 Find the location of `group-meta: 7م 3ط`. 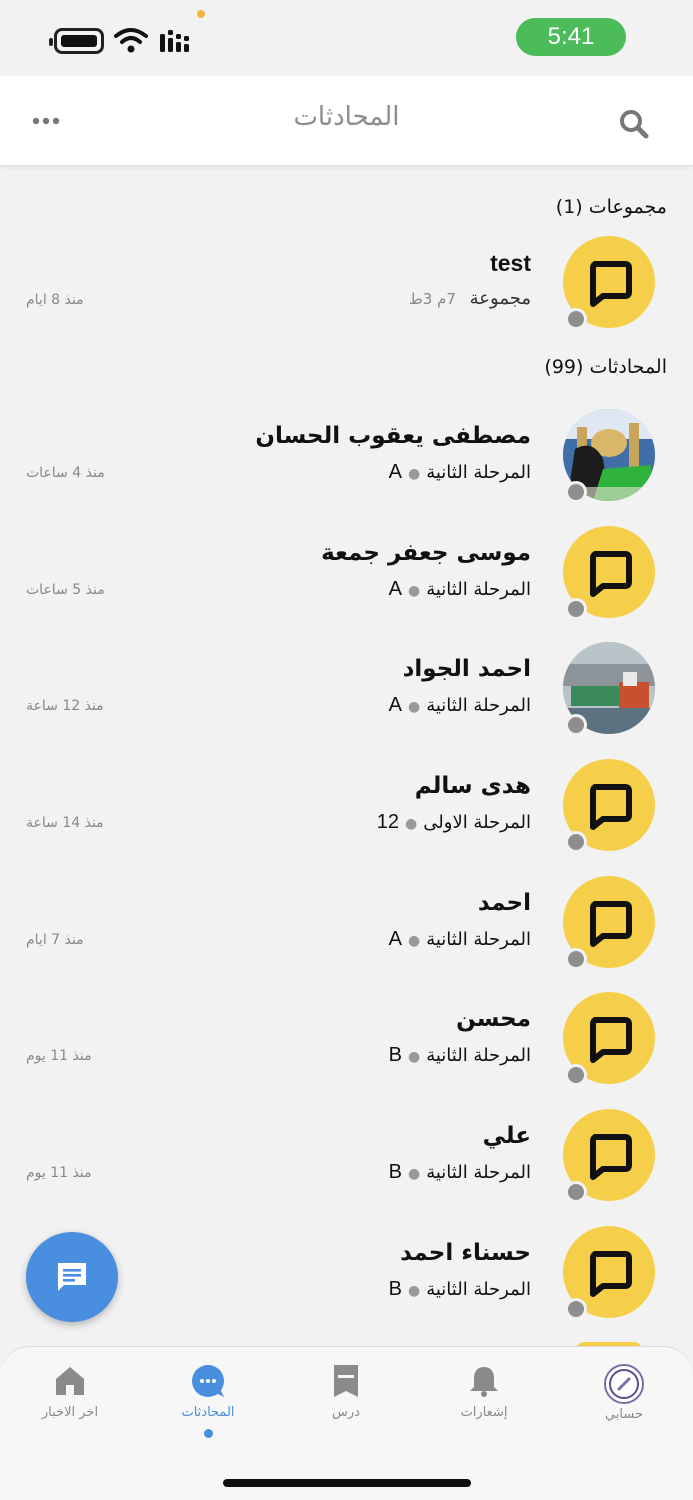

group-meta: 7م 3ط is located at coordinates (432, 299).